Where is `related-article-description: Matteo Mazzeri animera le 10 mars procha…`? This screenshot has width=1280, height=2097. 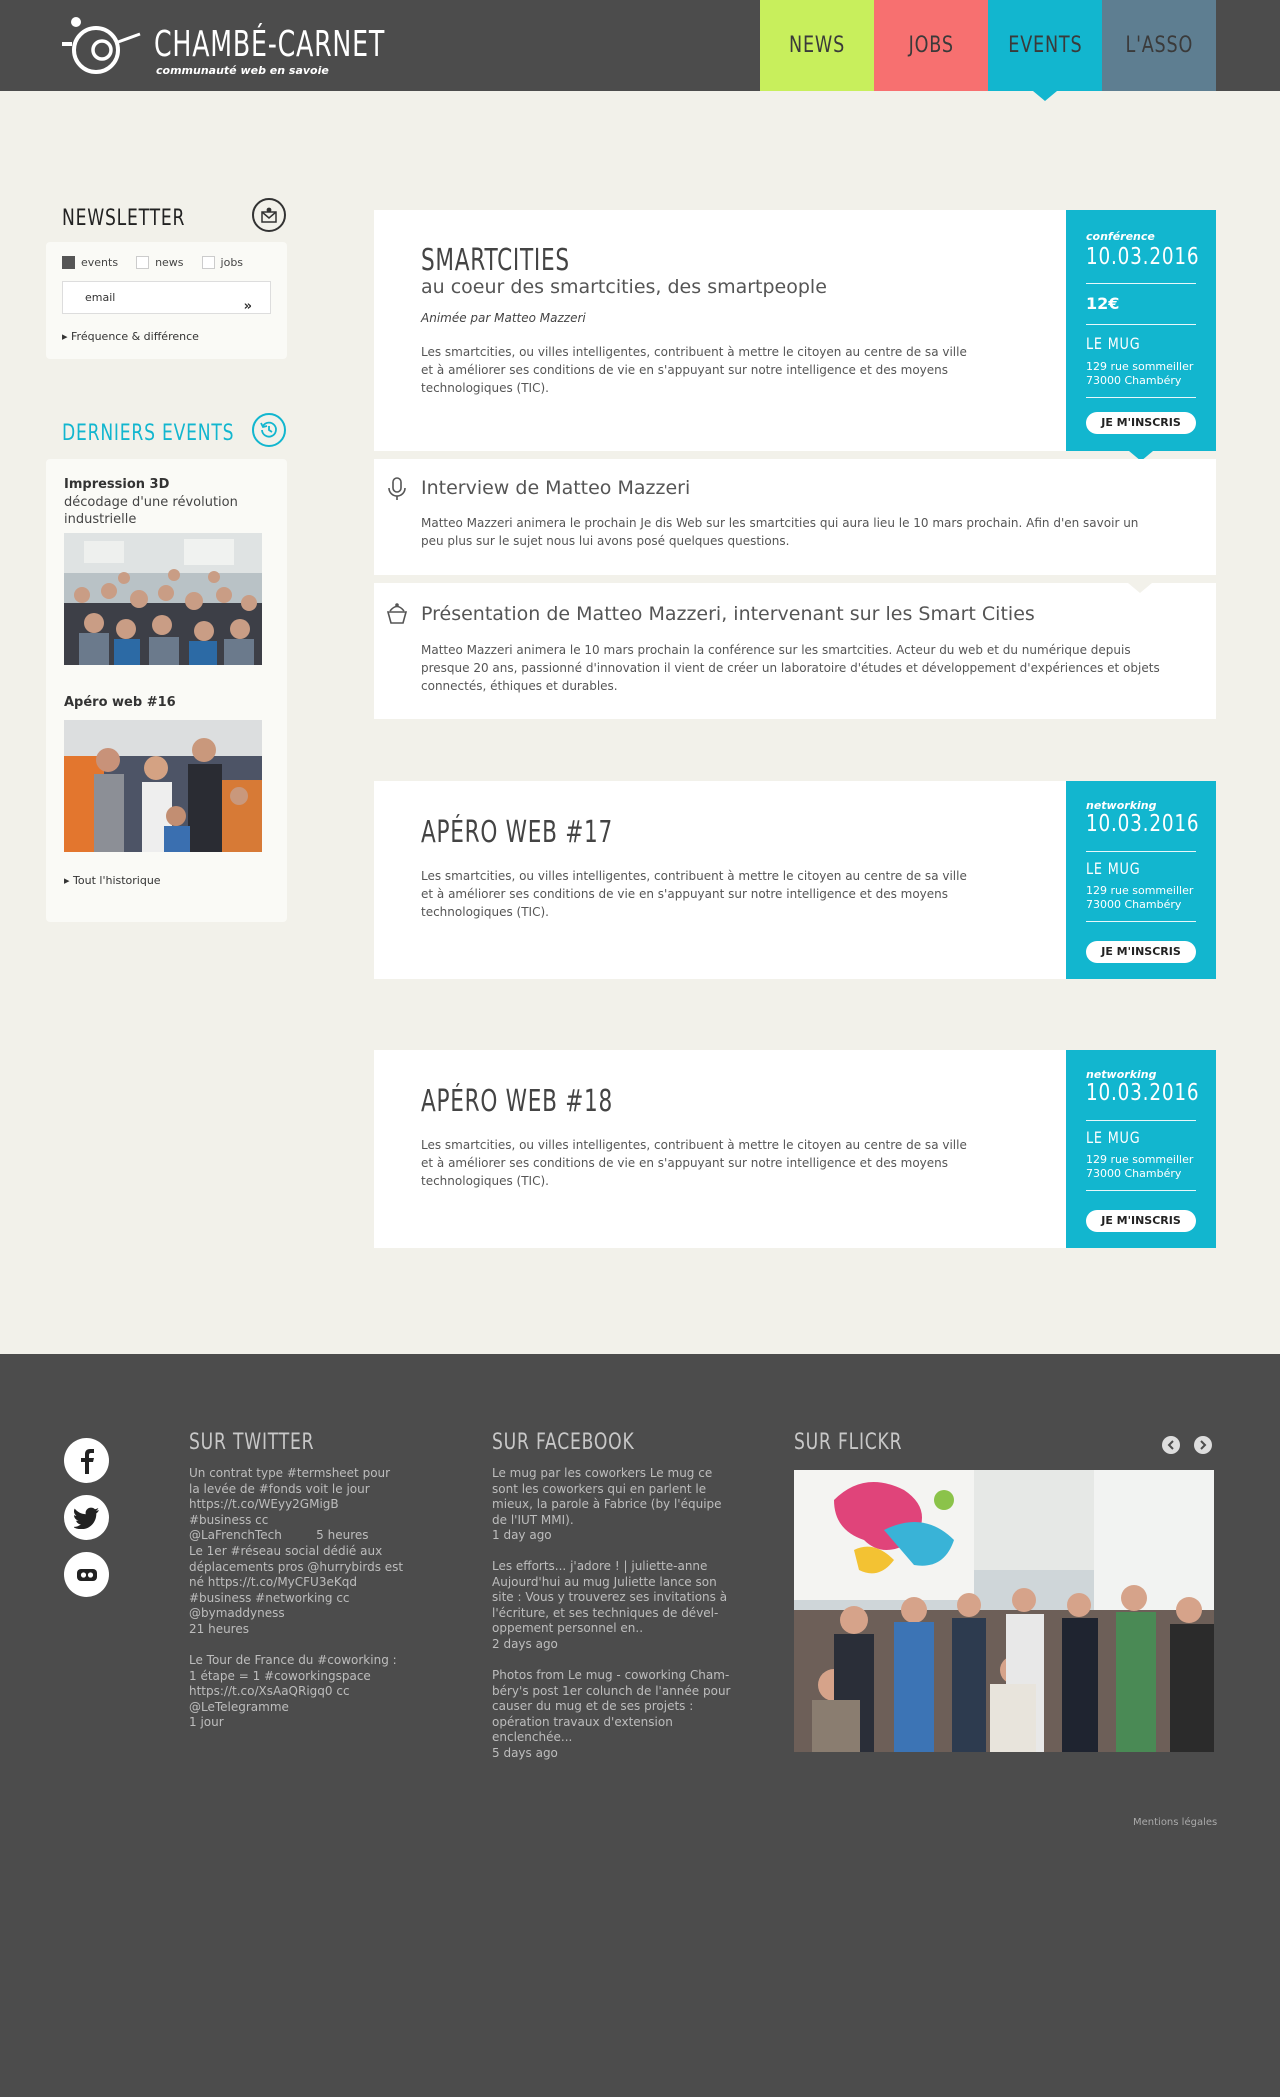
related-article-description: Matteo Mazzeri animera le 10 mars procha… is located at coordinates (790, 668).